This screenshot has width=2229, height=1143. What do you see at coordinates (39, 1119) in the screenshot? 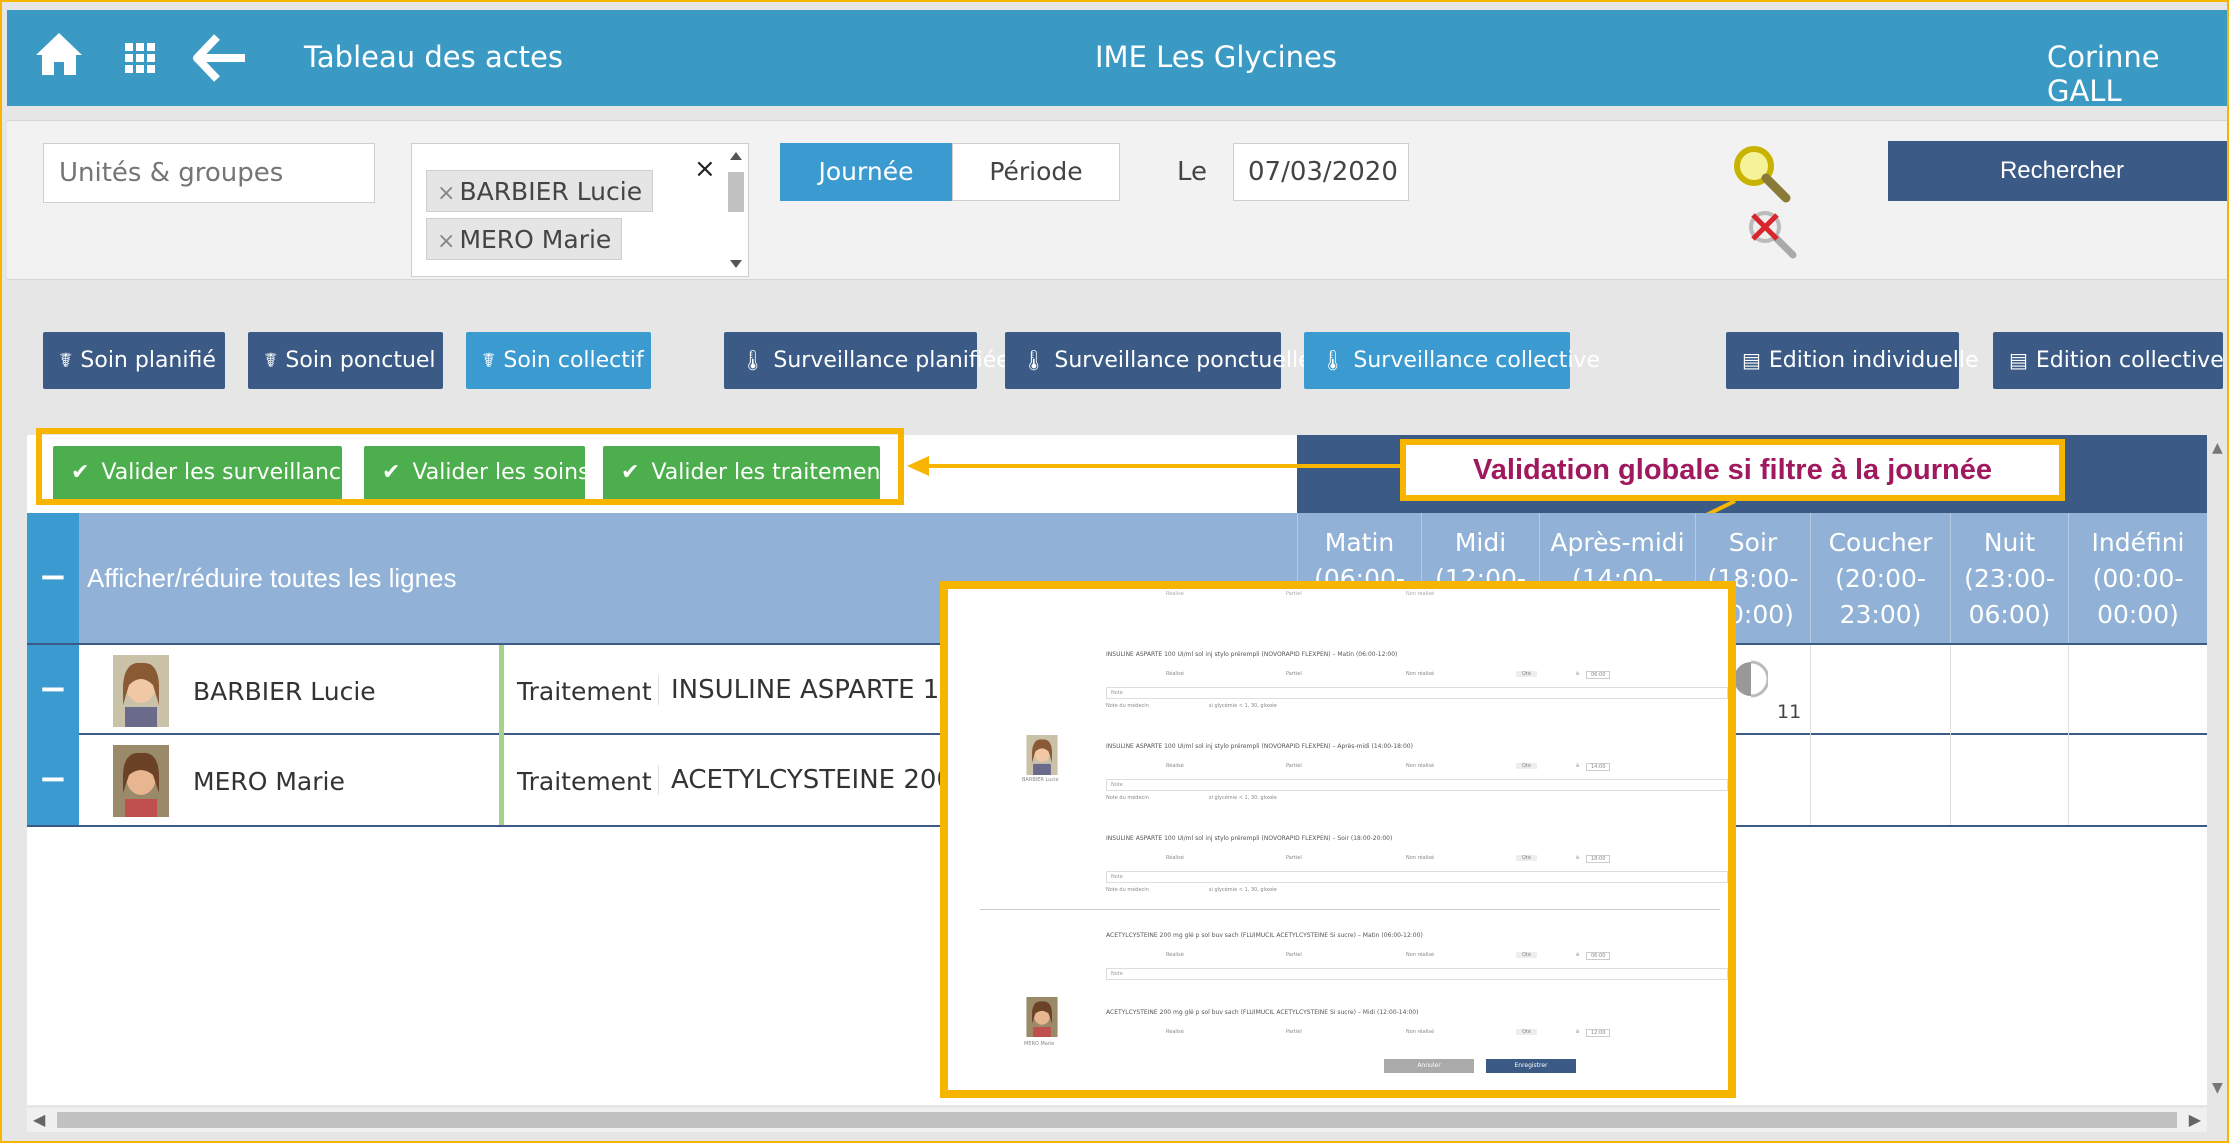
I see `scroll-left-icon: ◀` at bounding box center [39, 1119].